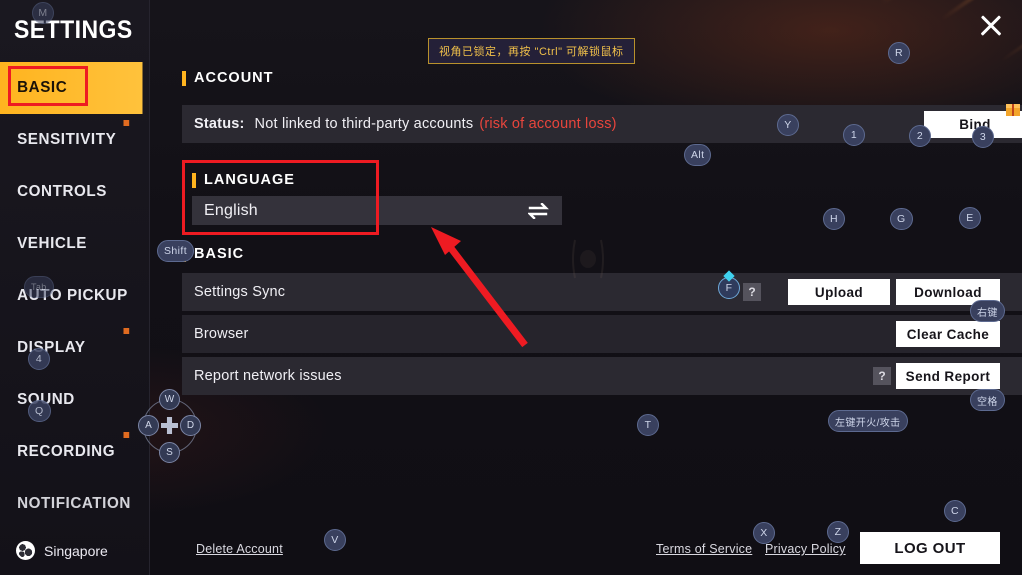  Describe the element at coordinates (704, 549) in the screenshot. I see `terms-of-service-link: Terms of Service` at that location.